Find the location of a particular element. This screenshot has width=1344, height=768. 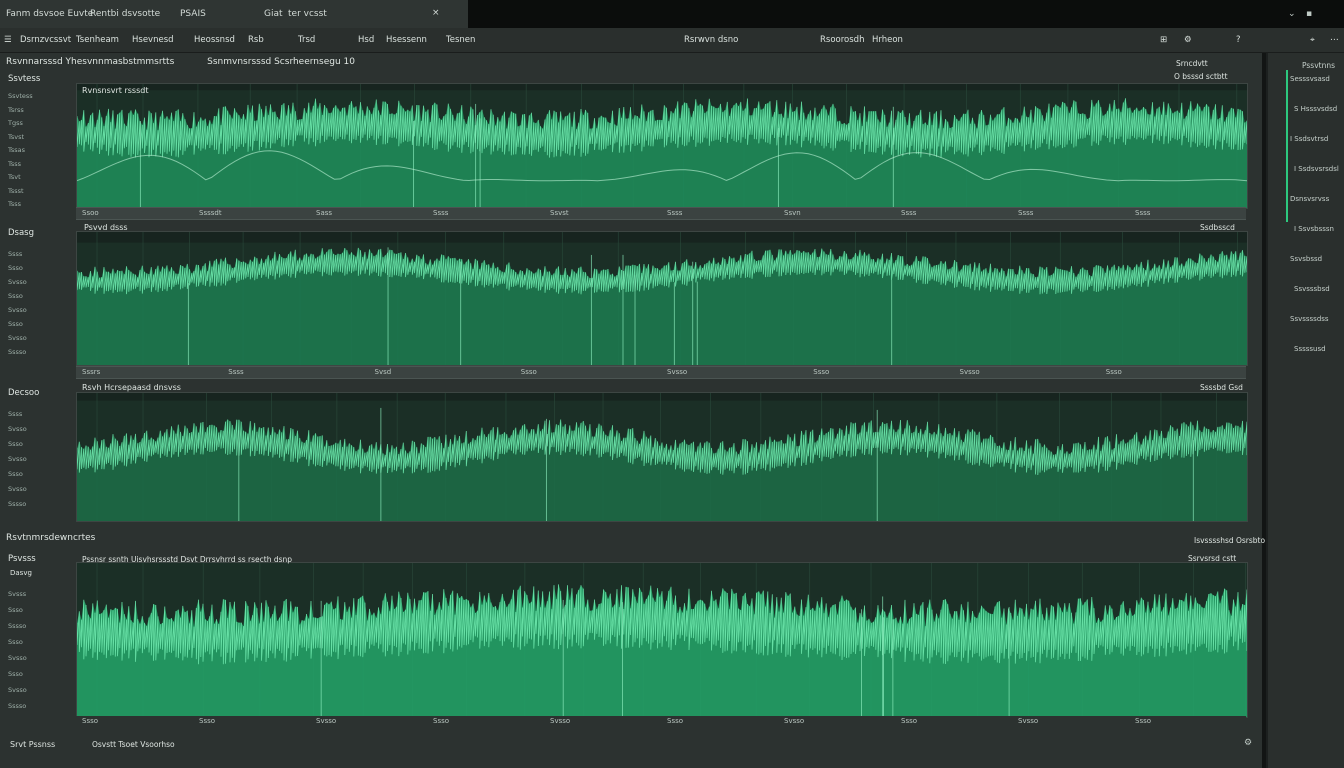

y-tick-label: Tssas is located at coordinates (17, 150).